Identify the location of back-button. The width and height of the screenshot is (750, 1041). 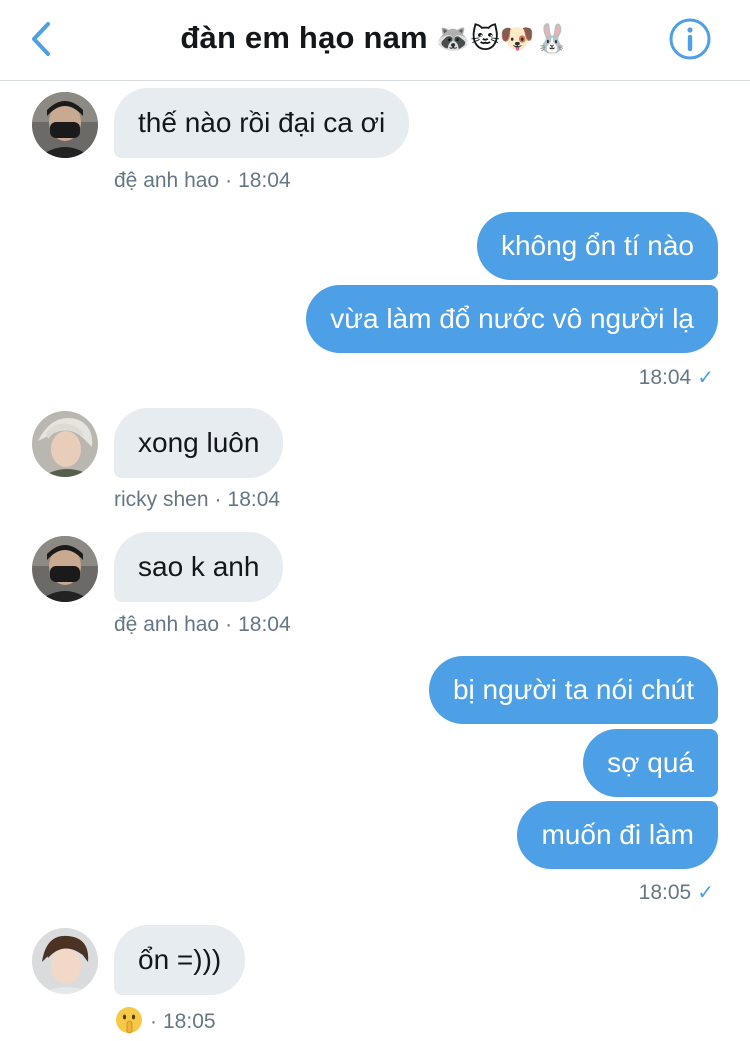
(42, 39).